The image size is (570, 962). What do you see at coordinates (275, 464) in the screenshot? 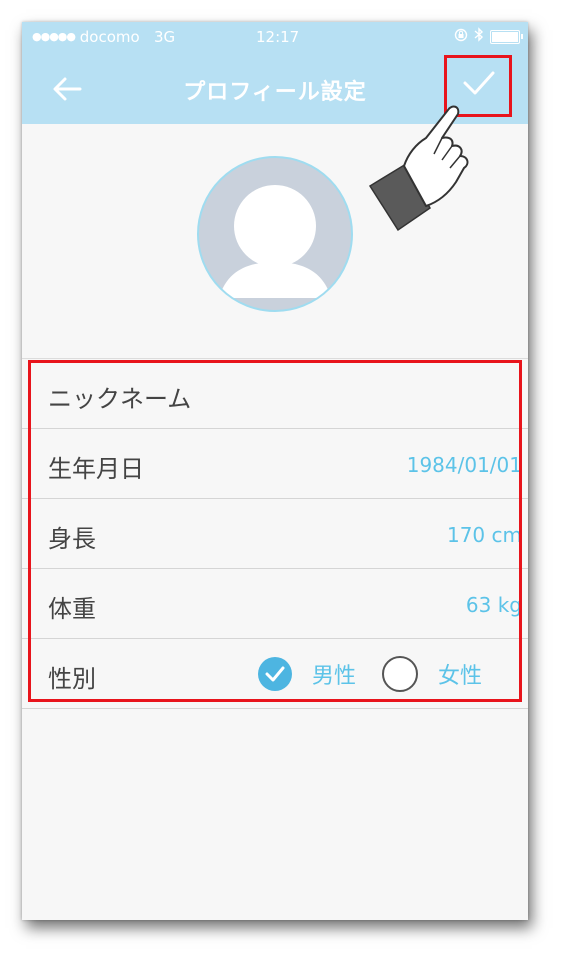
I see `birthdate-row: 生年月日 1984/01/01` at bounding box center [275, 464].